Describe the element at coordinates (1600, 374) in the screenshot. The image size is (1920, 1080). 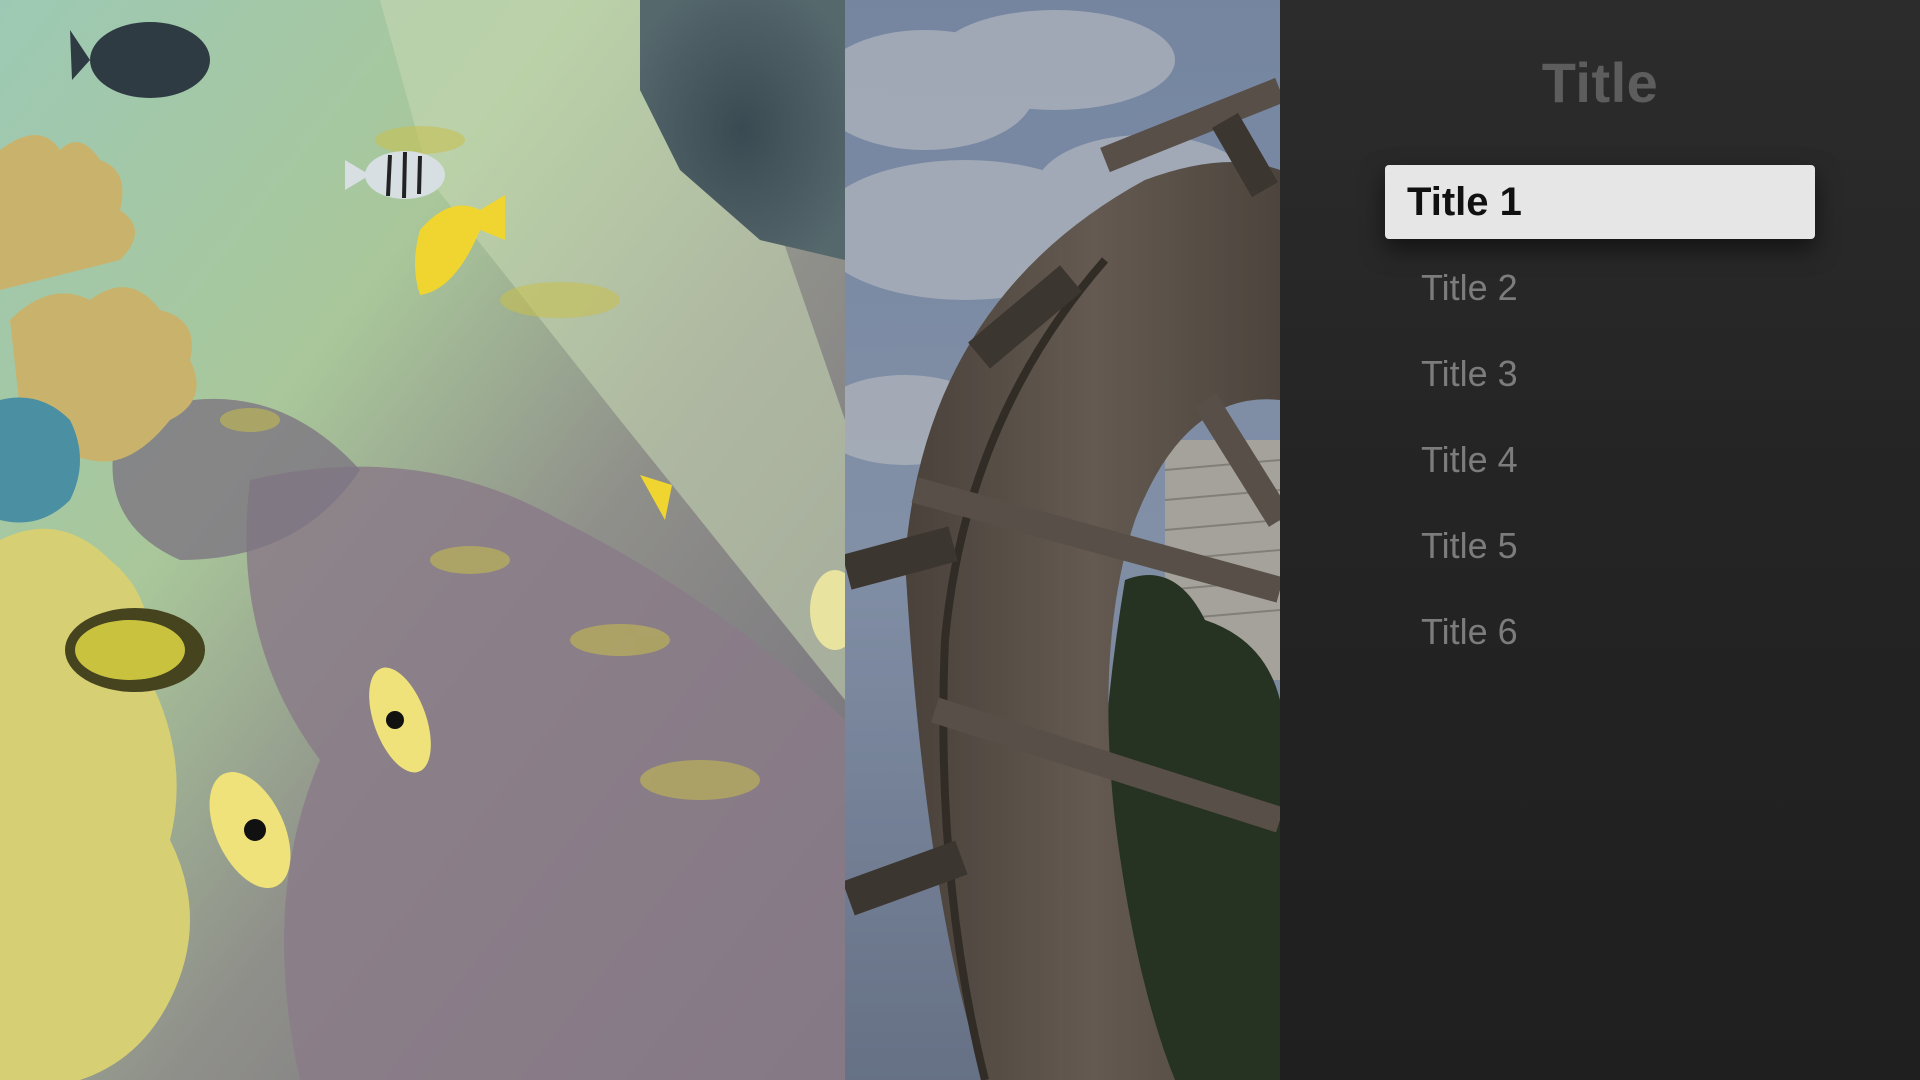
I see `menu-item-title-3: Title 3` at that location.